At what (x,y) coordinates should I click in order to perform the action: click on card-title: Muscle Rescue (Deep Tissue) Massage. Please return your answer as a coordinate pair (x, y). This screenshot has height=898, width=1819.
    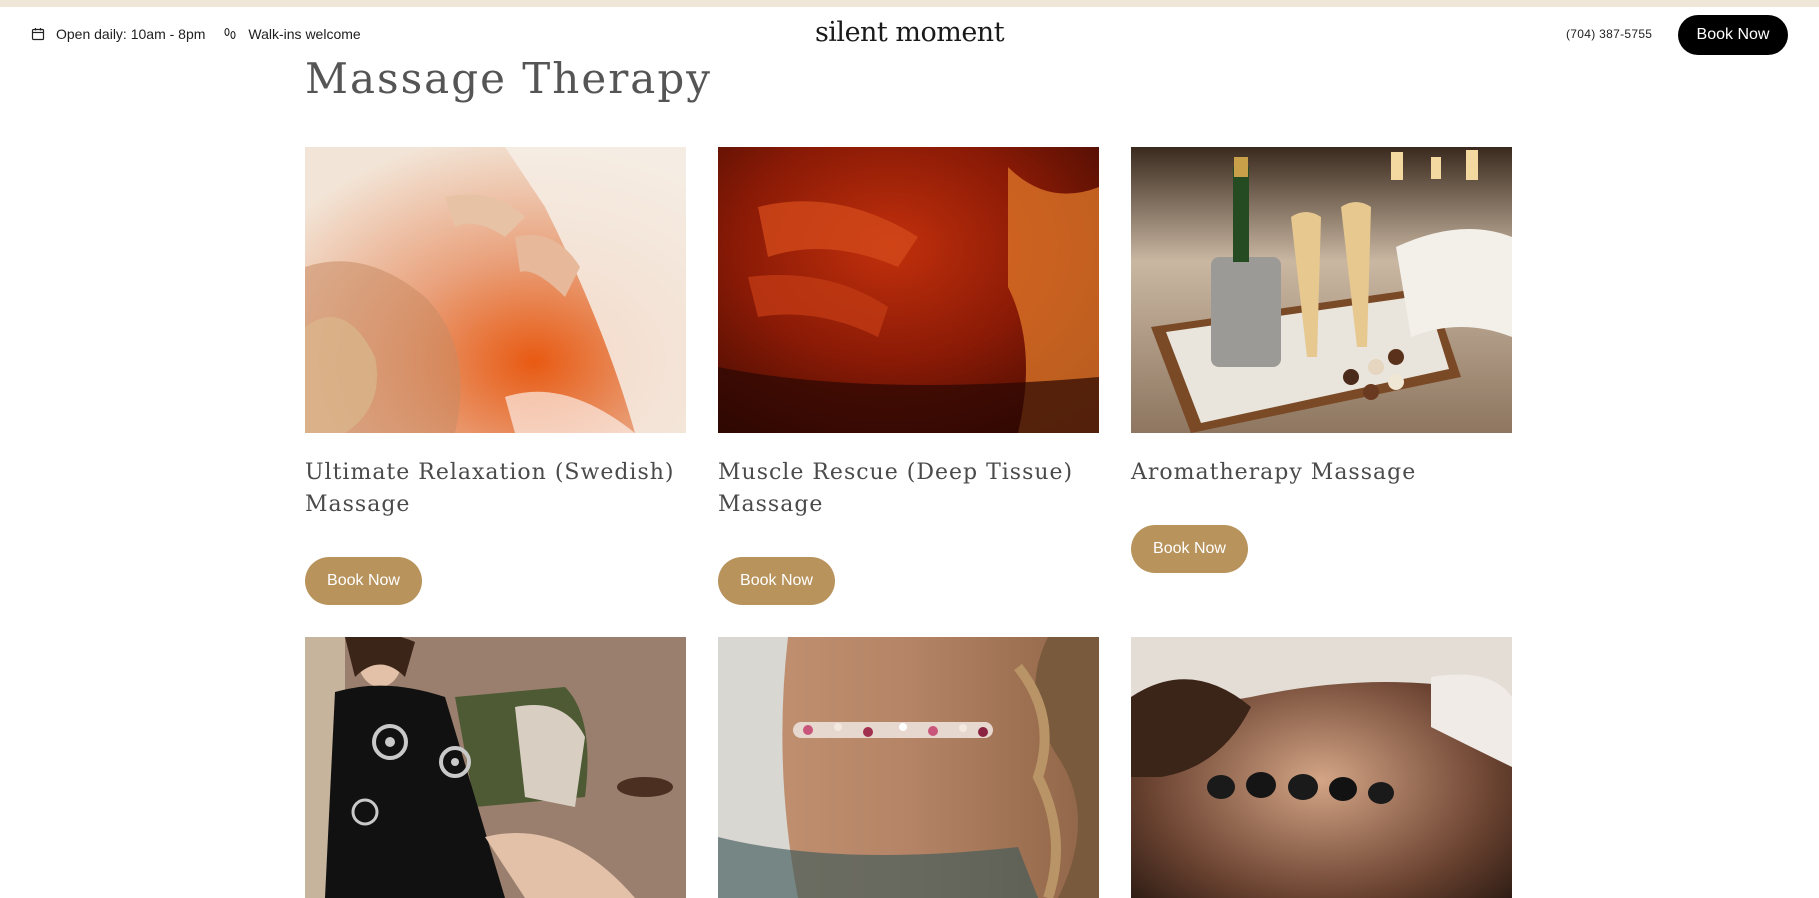
    Looking at the image, I should click on (896, 488).